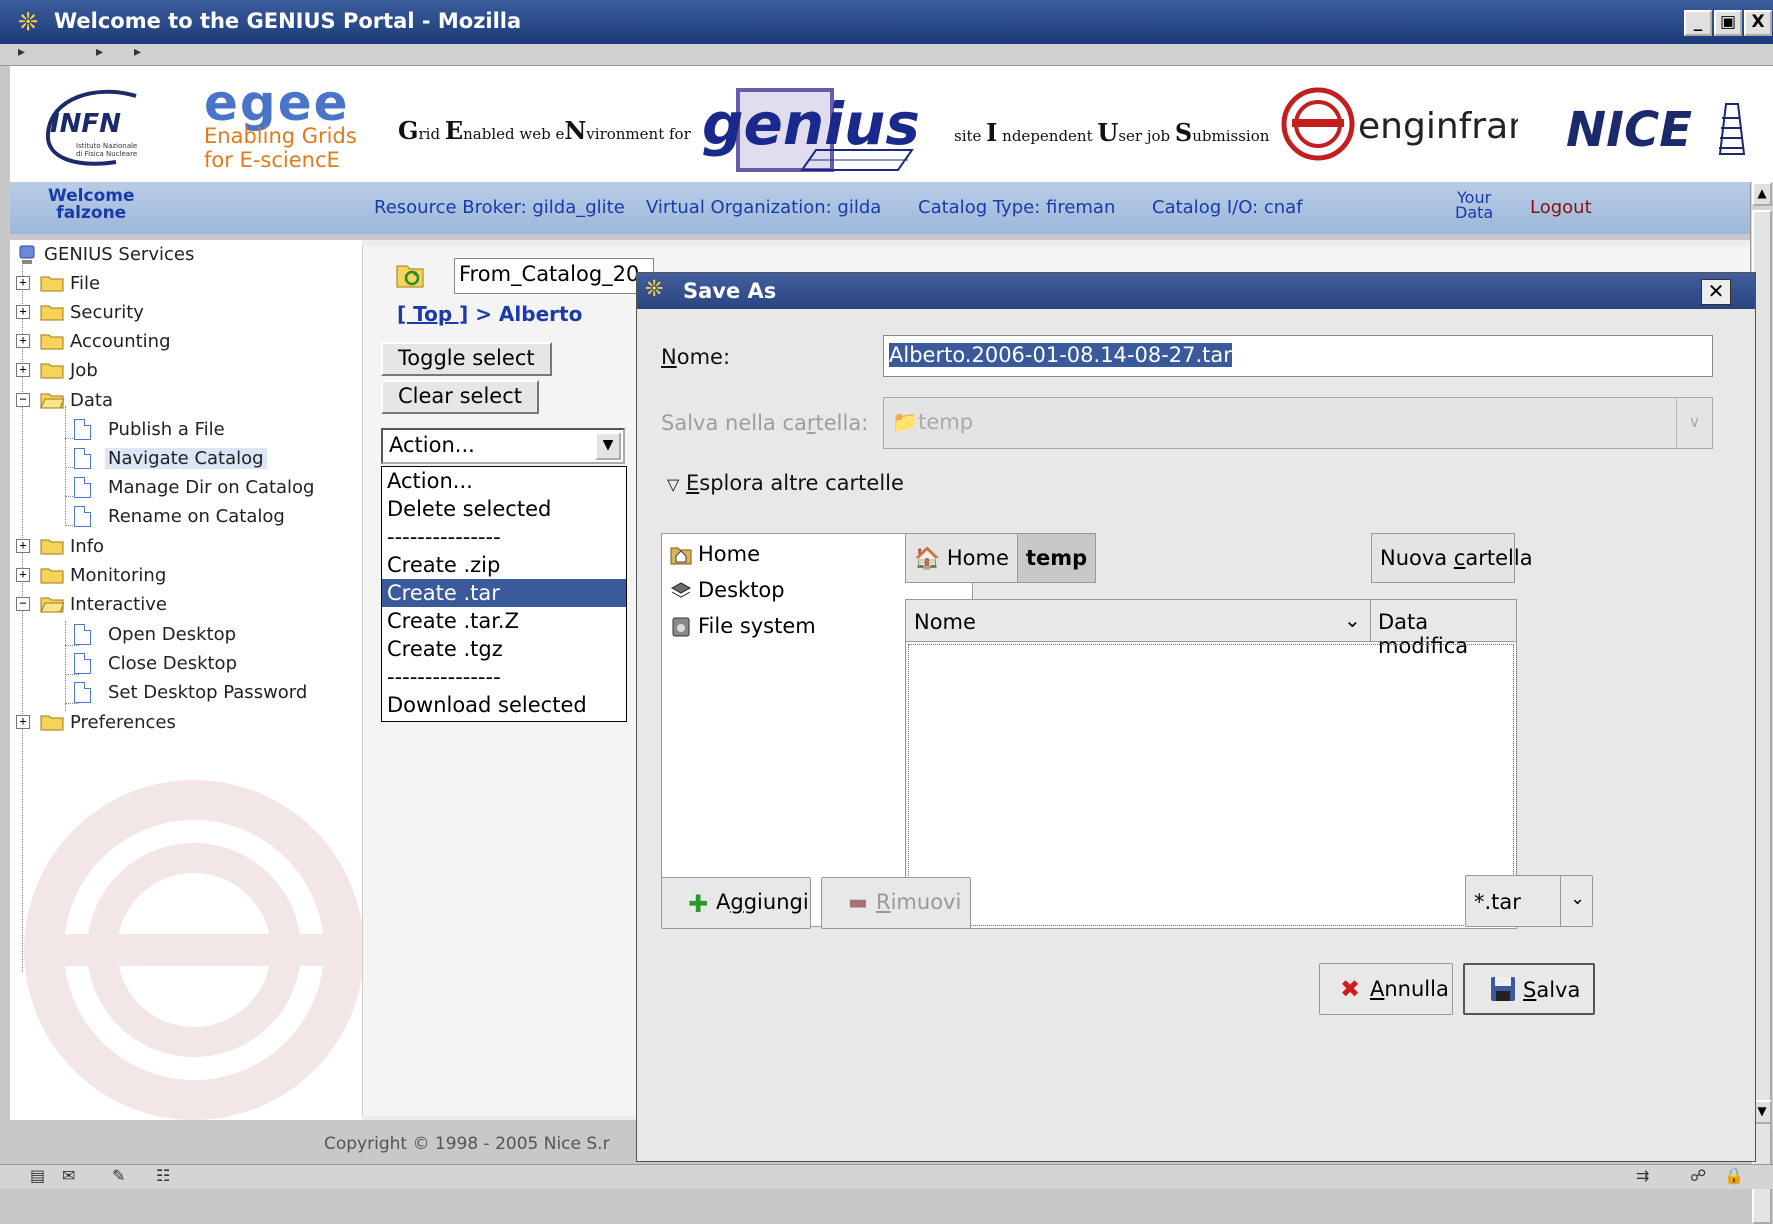 The width and height of the screenshot is (1773, 1224). I want to click on minimize-button: _, so click(1698, 23).